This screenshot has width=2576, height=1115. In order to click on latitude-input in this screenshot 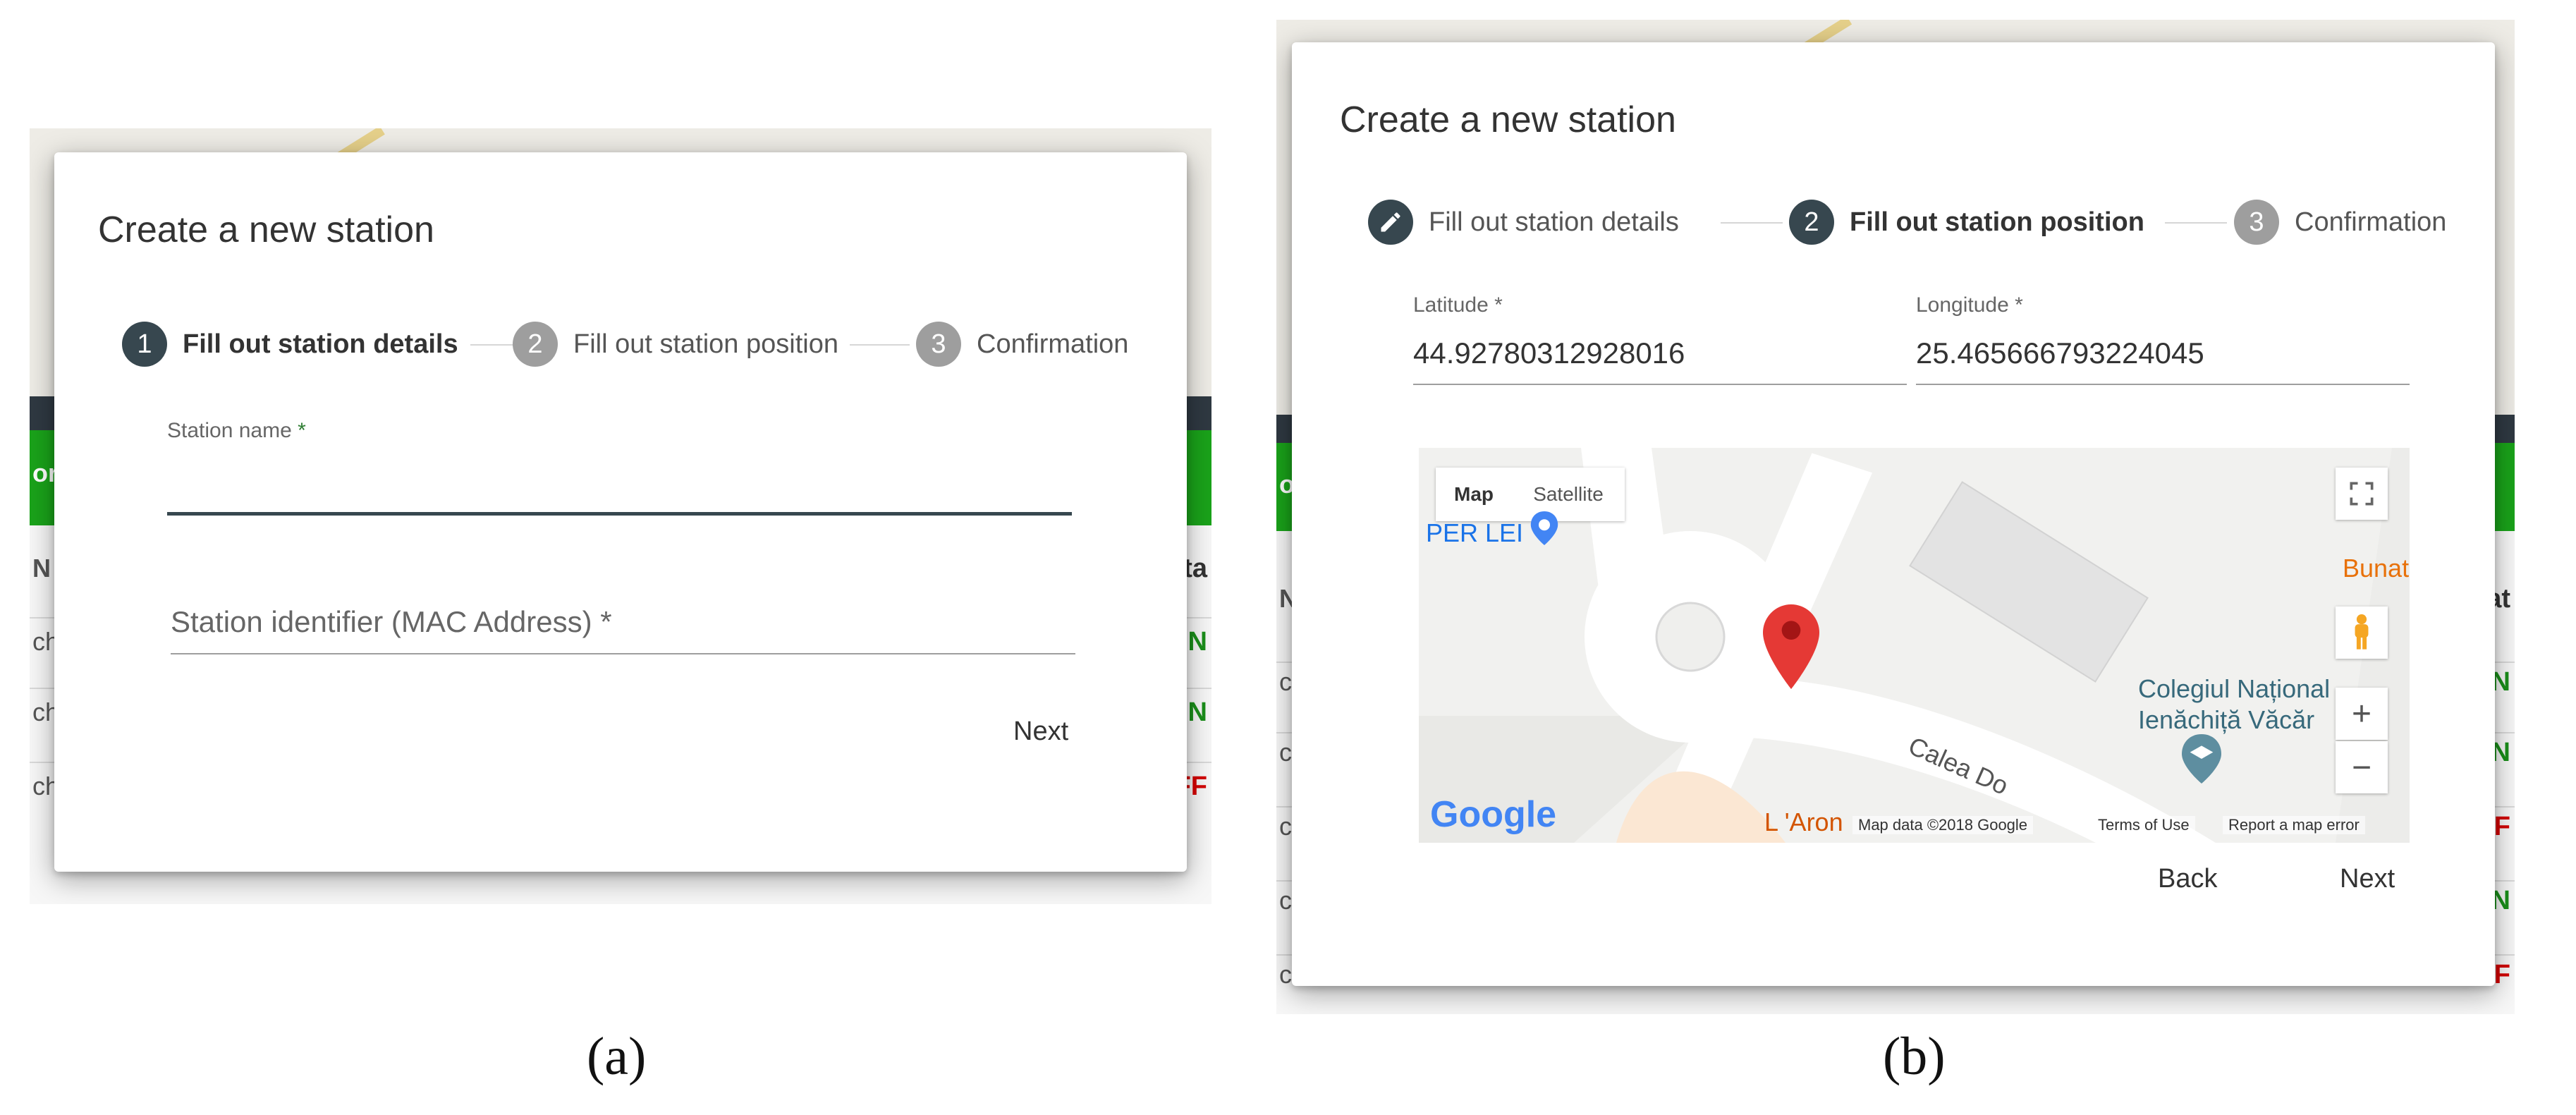, I will do `click(1653, 353)`.